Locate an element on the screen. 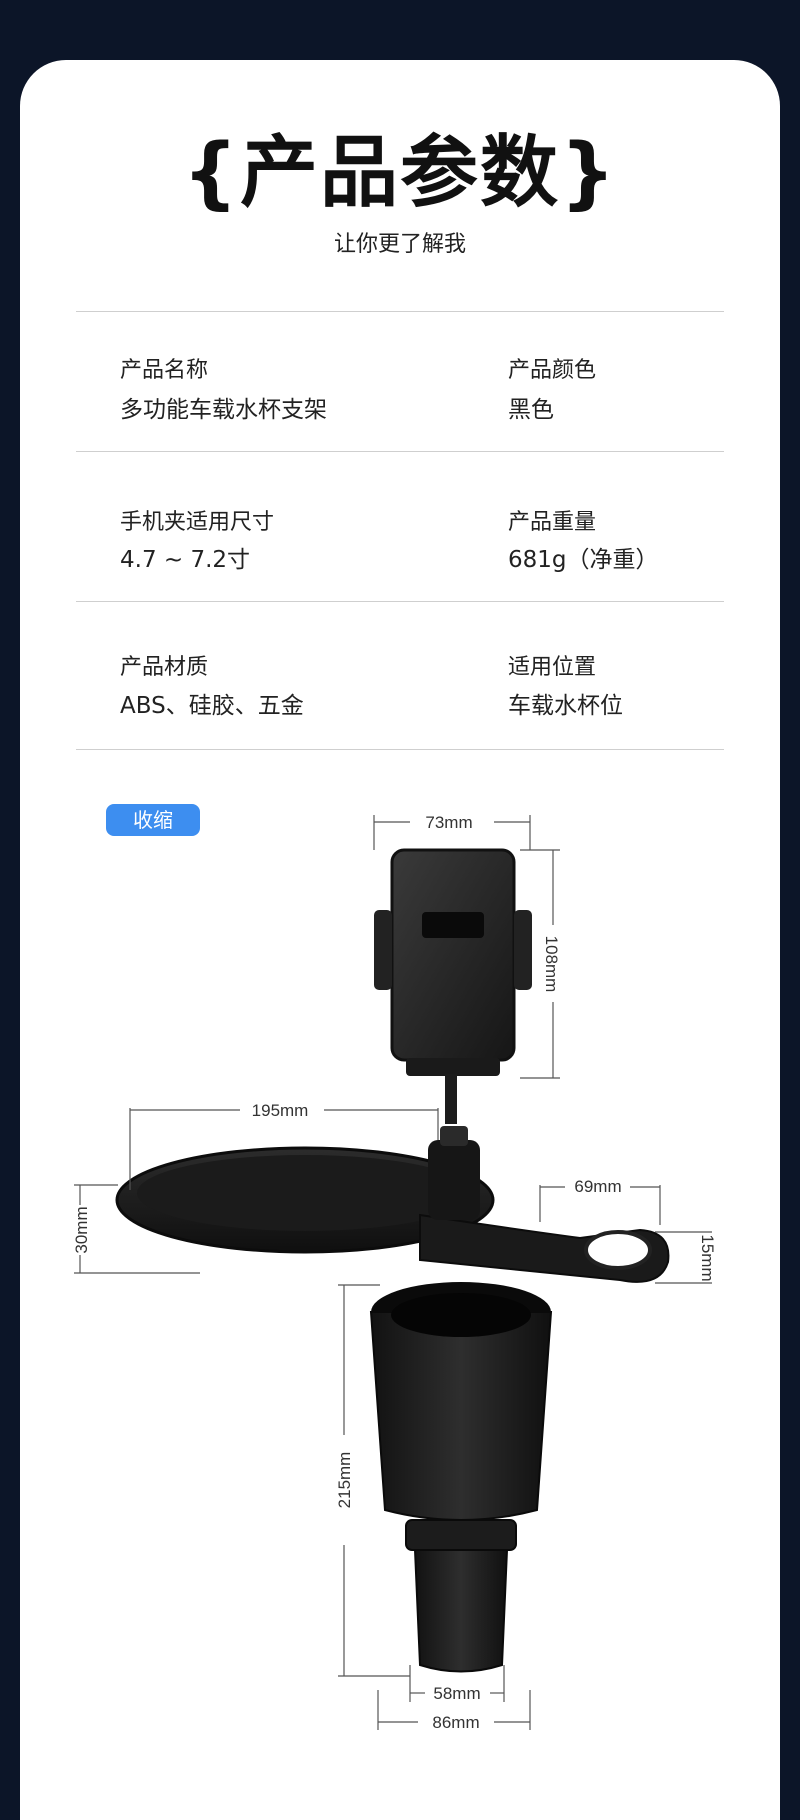 The image size is (800, 1820). page-title: {产品参数} is located at coordinates (400, 173).